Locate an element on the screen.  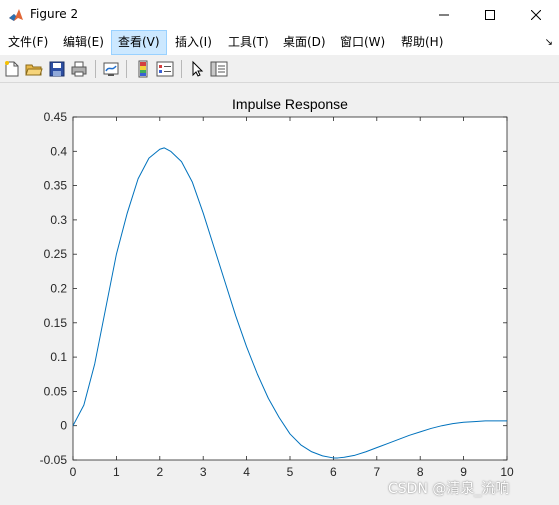
window-title: Figure 2 is located at coordinates (54, 14).